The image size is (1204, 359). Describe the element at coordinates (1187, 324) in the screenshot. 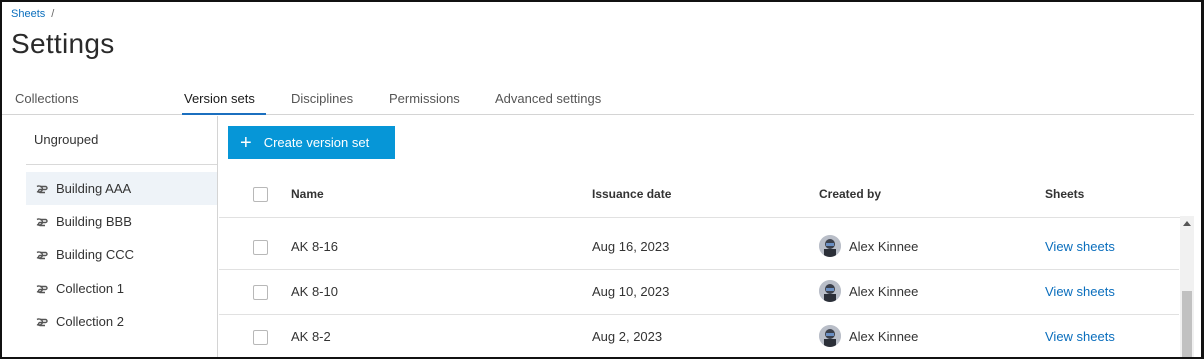

I see `scrollbar-thumb` at that location.